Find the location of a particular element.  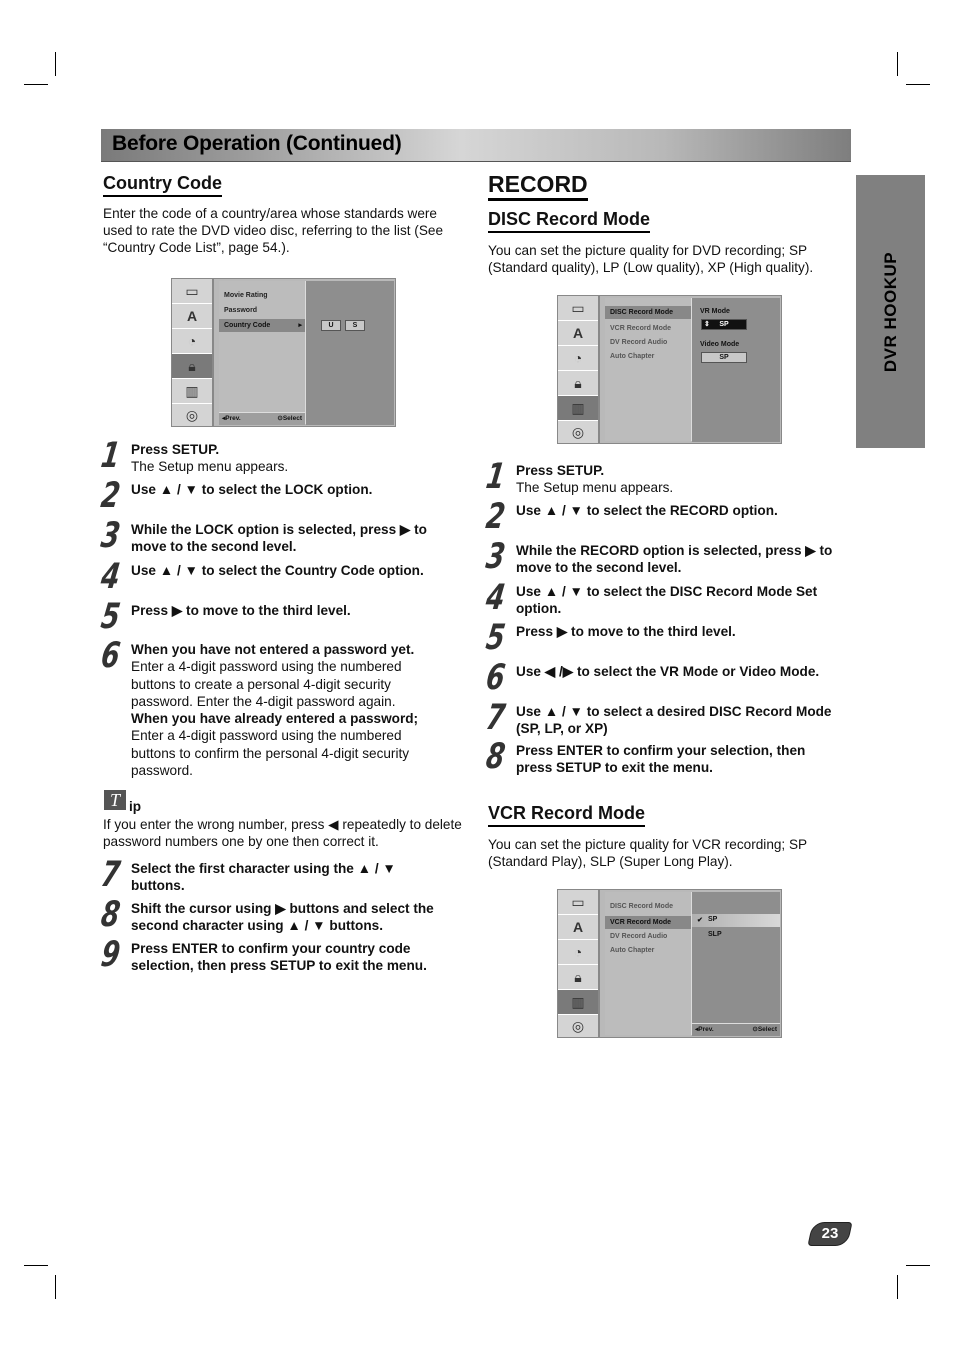

banner-title: Before Operation (Continued) is located at coordinates (257, 143).